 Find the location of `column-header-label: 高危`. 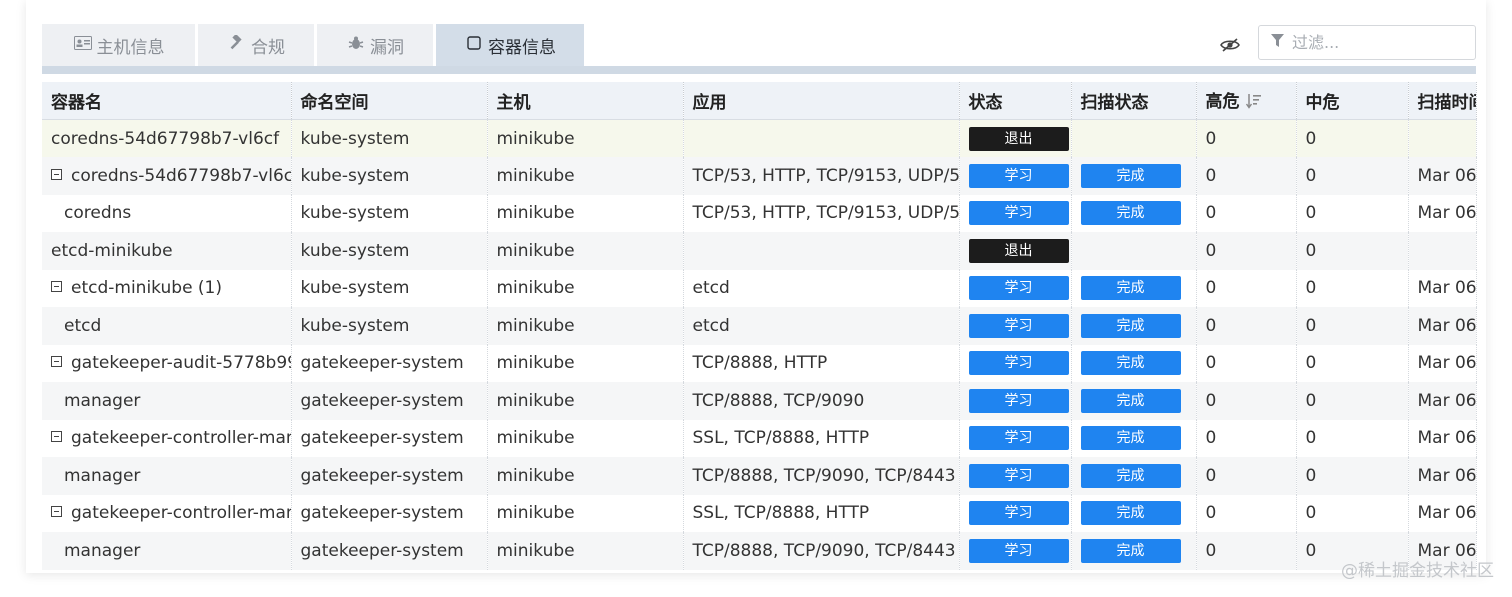

column-header-label: 高危 is located at coordinates (1222, 102).